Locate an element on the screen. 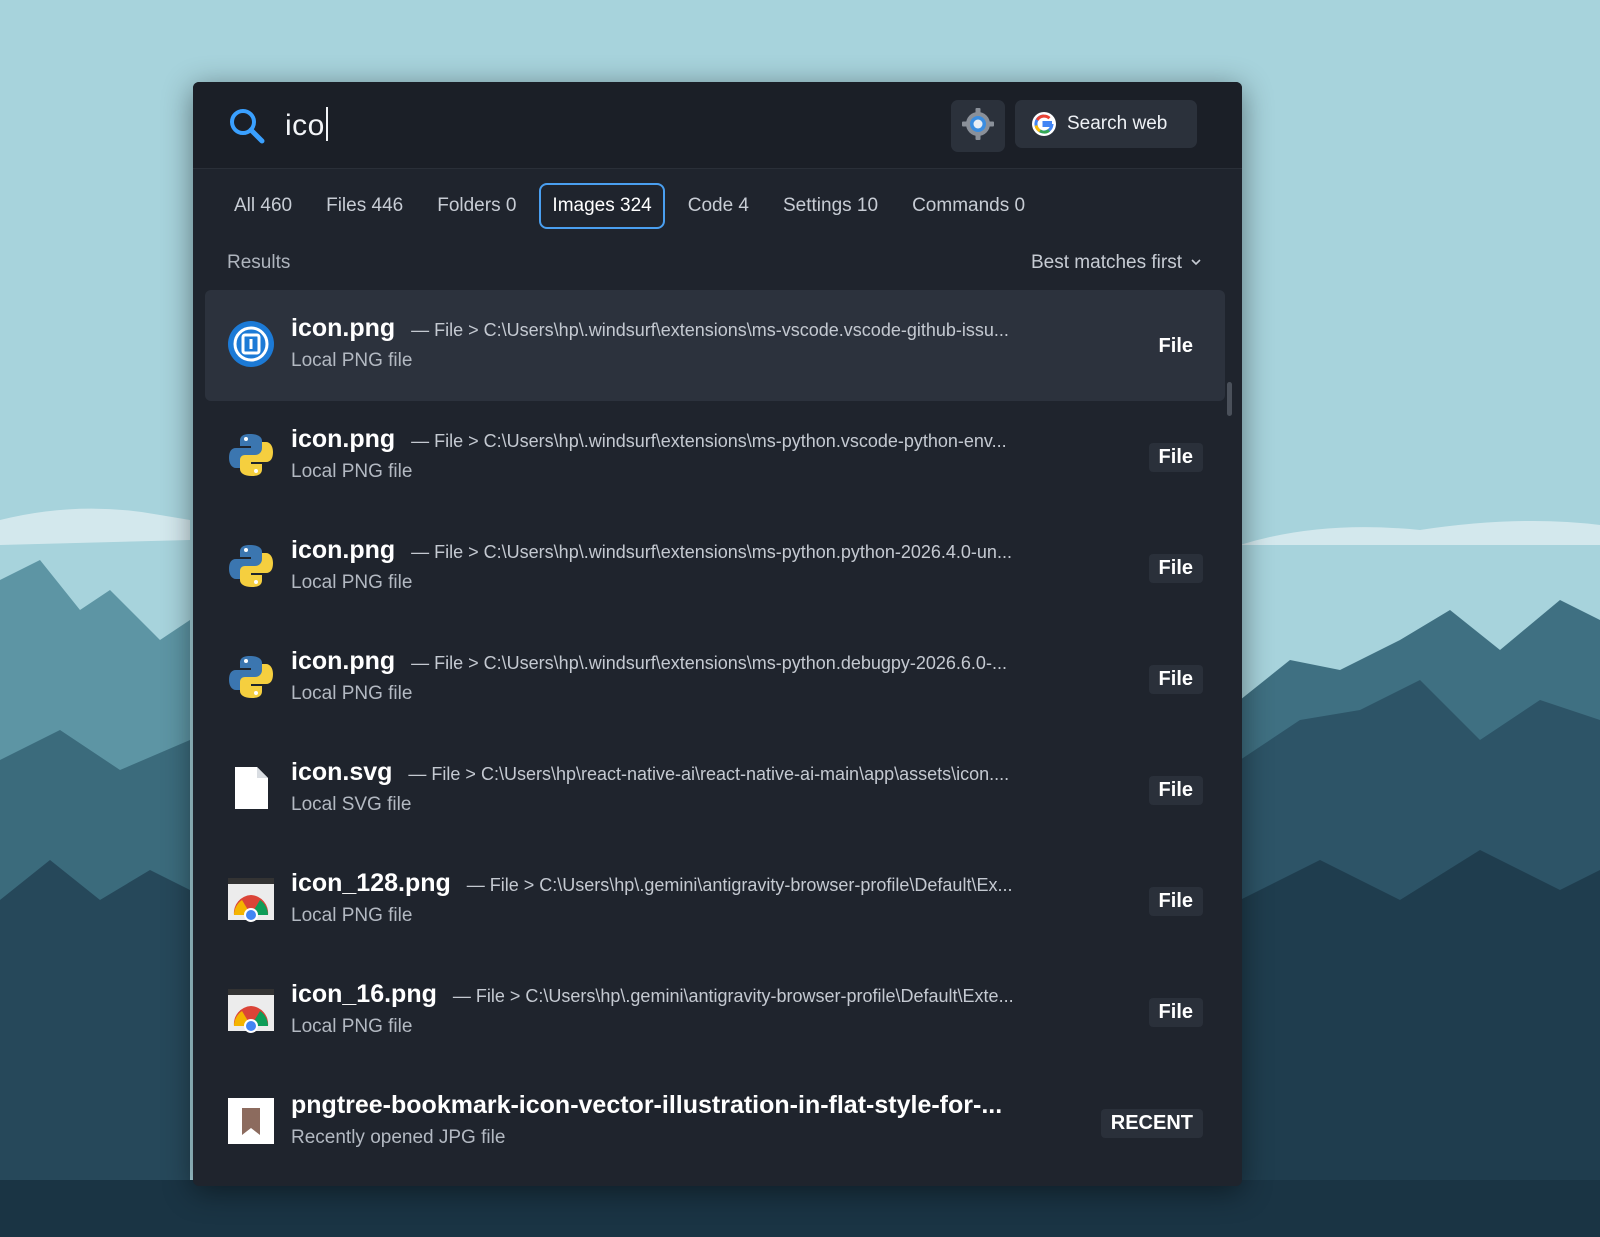 The width and height of the screenshot is (1600, 1237). search-web-label: Search web is located at coordinates (1117, 123).